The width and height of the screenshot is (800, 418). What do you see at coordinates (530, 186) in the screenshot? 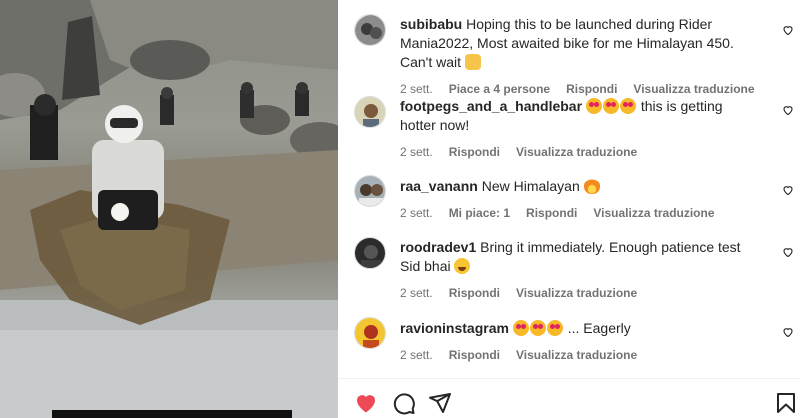
I see `comment-text: New Himalayan` at bounding box center [530, 186].